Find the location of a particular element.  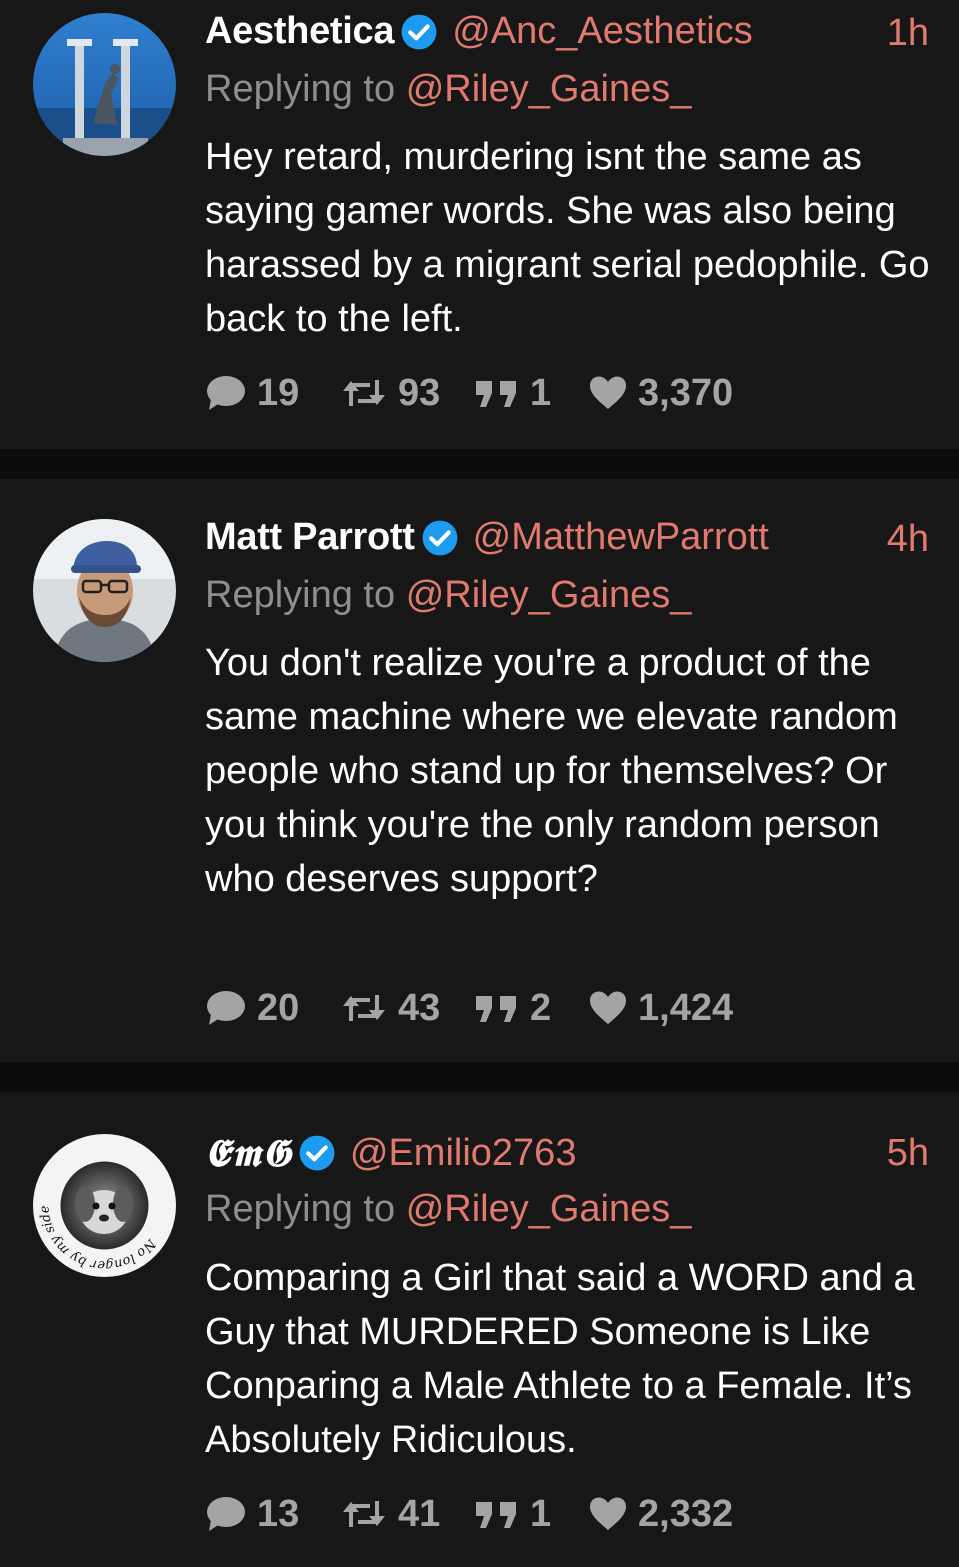

retweet-button: 41 is located at coordinates (407, 1514).